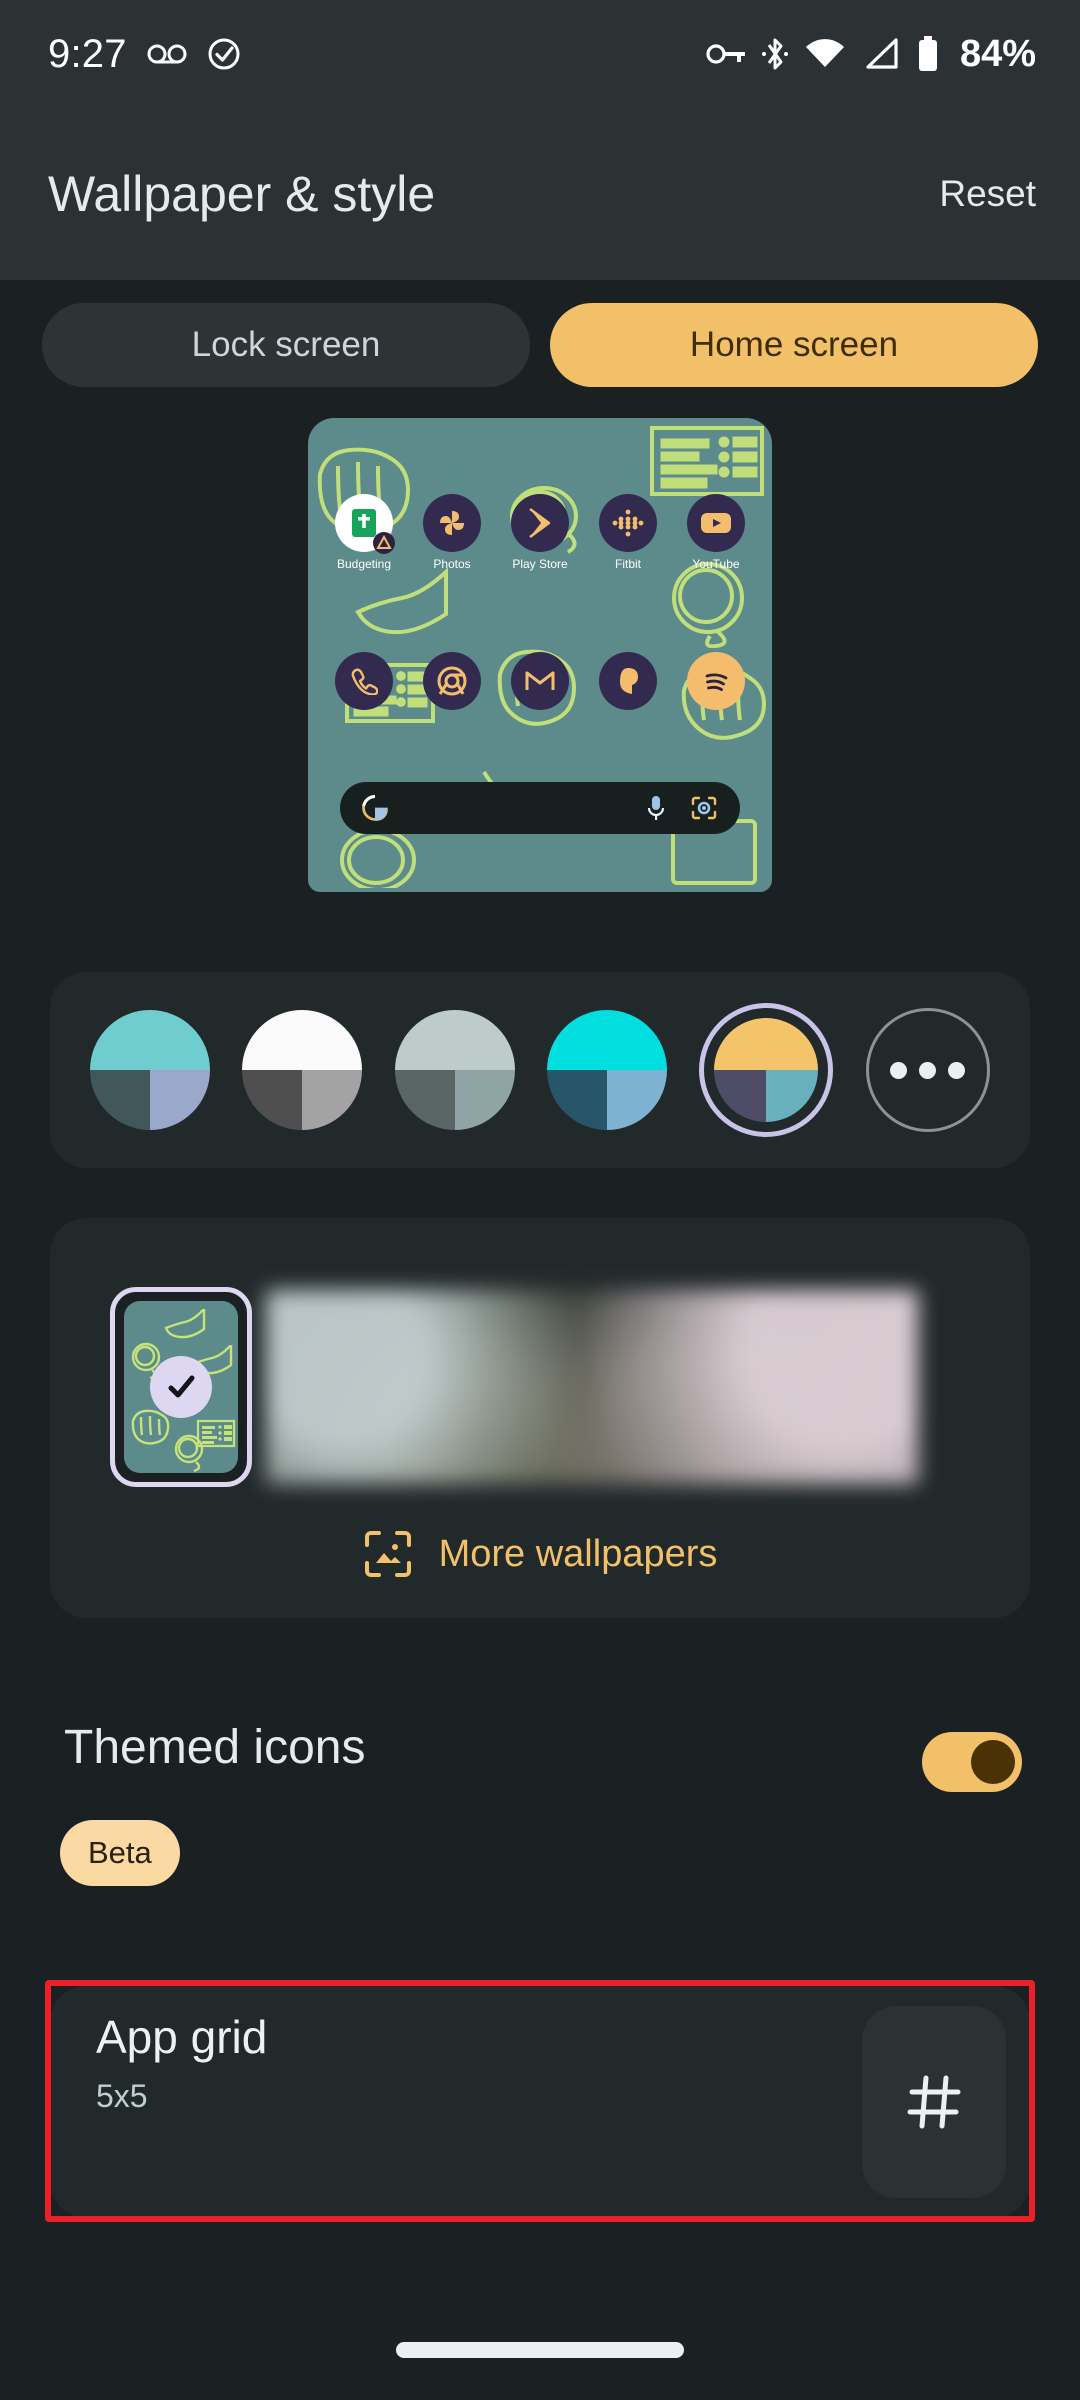 The image size is (1080, 2400). I want to click on reset-button: Reset, so click(987, 194).